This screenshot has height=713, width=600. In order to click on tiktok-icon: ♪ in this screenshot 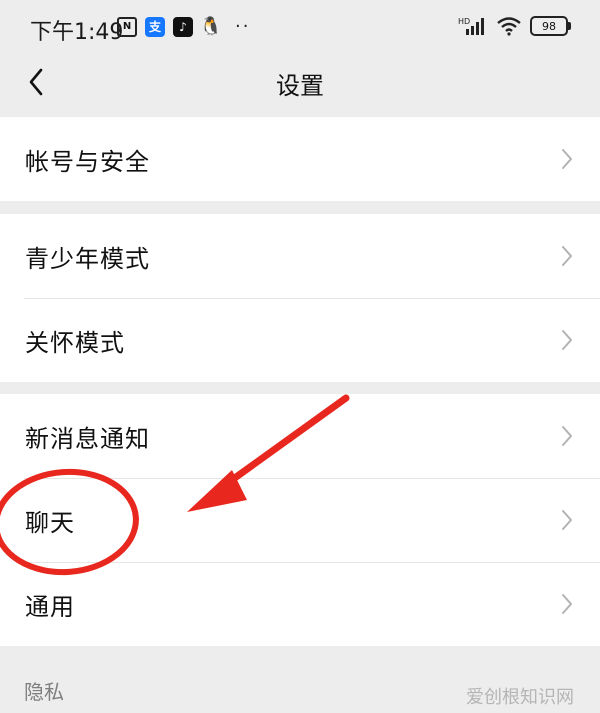, I will do `click(183, 26)`.